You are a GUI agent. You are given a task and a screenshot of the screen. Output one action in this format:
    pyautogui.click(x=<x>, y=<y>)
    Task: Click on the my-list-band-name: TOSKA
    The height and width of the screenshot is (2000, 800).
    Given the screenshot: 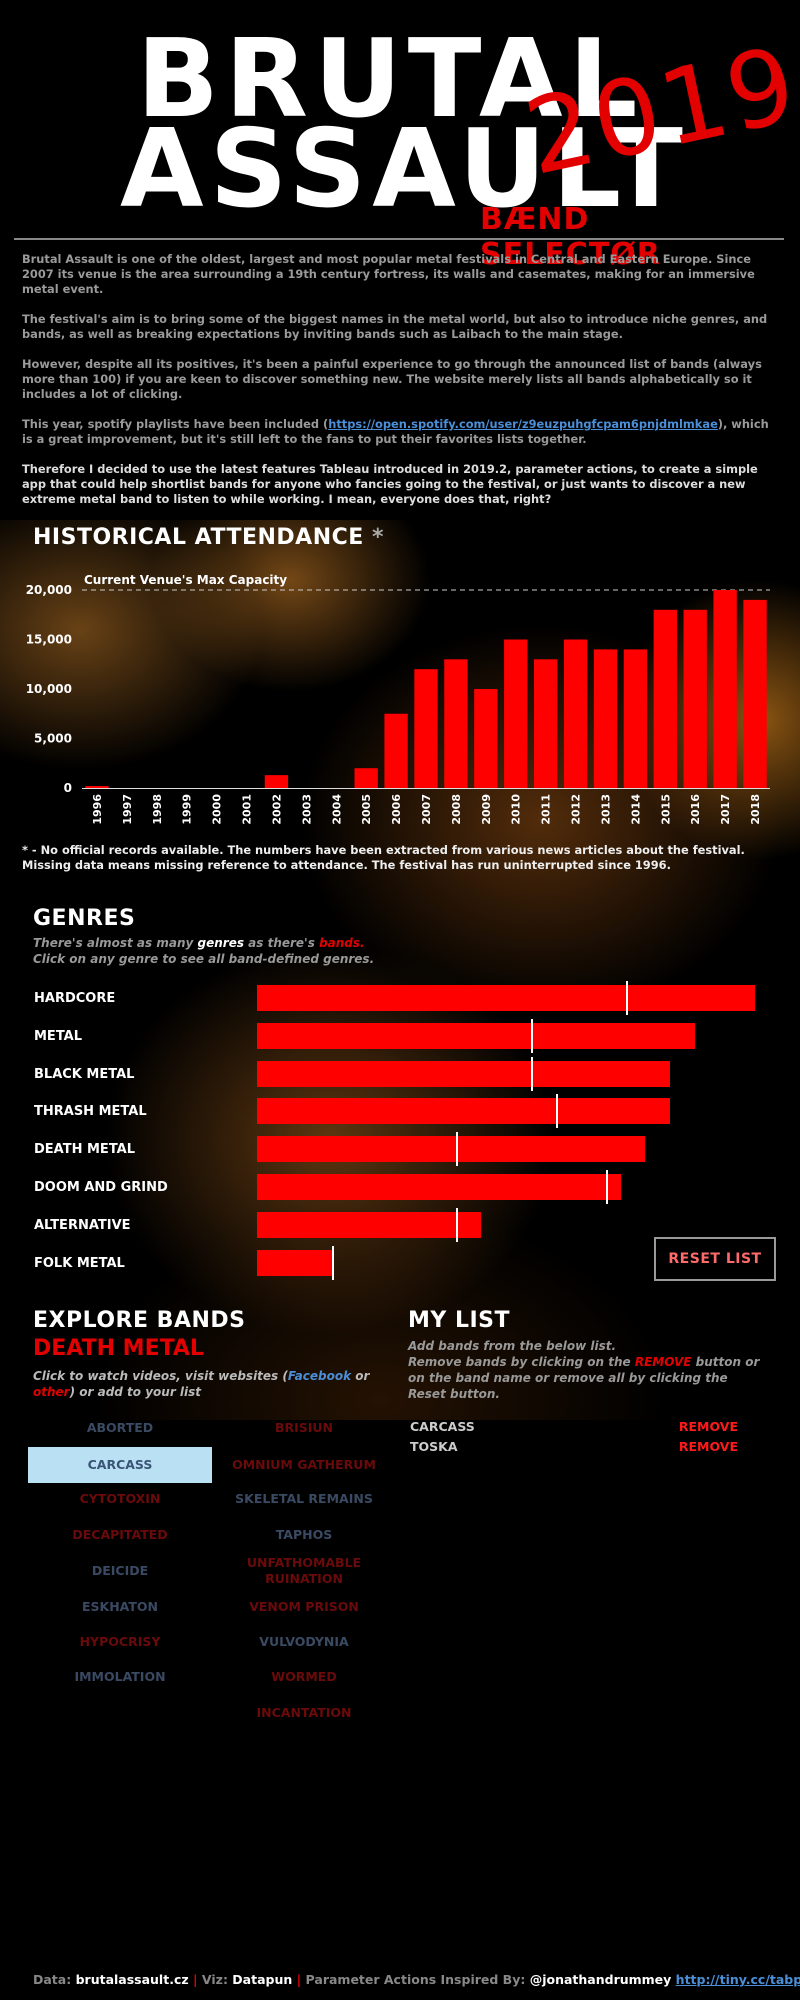 What is the action you would take?
    pyautogui.click(x=434, y=1446)
    